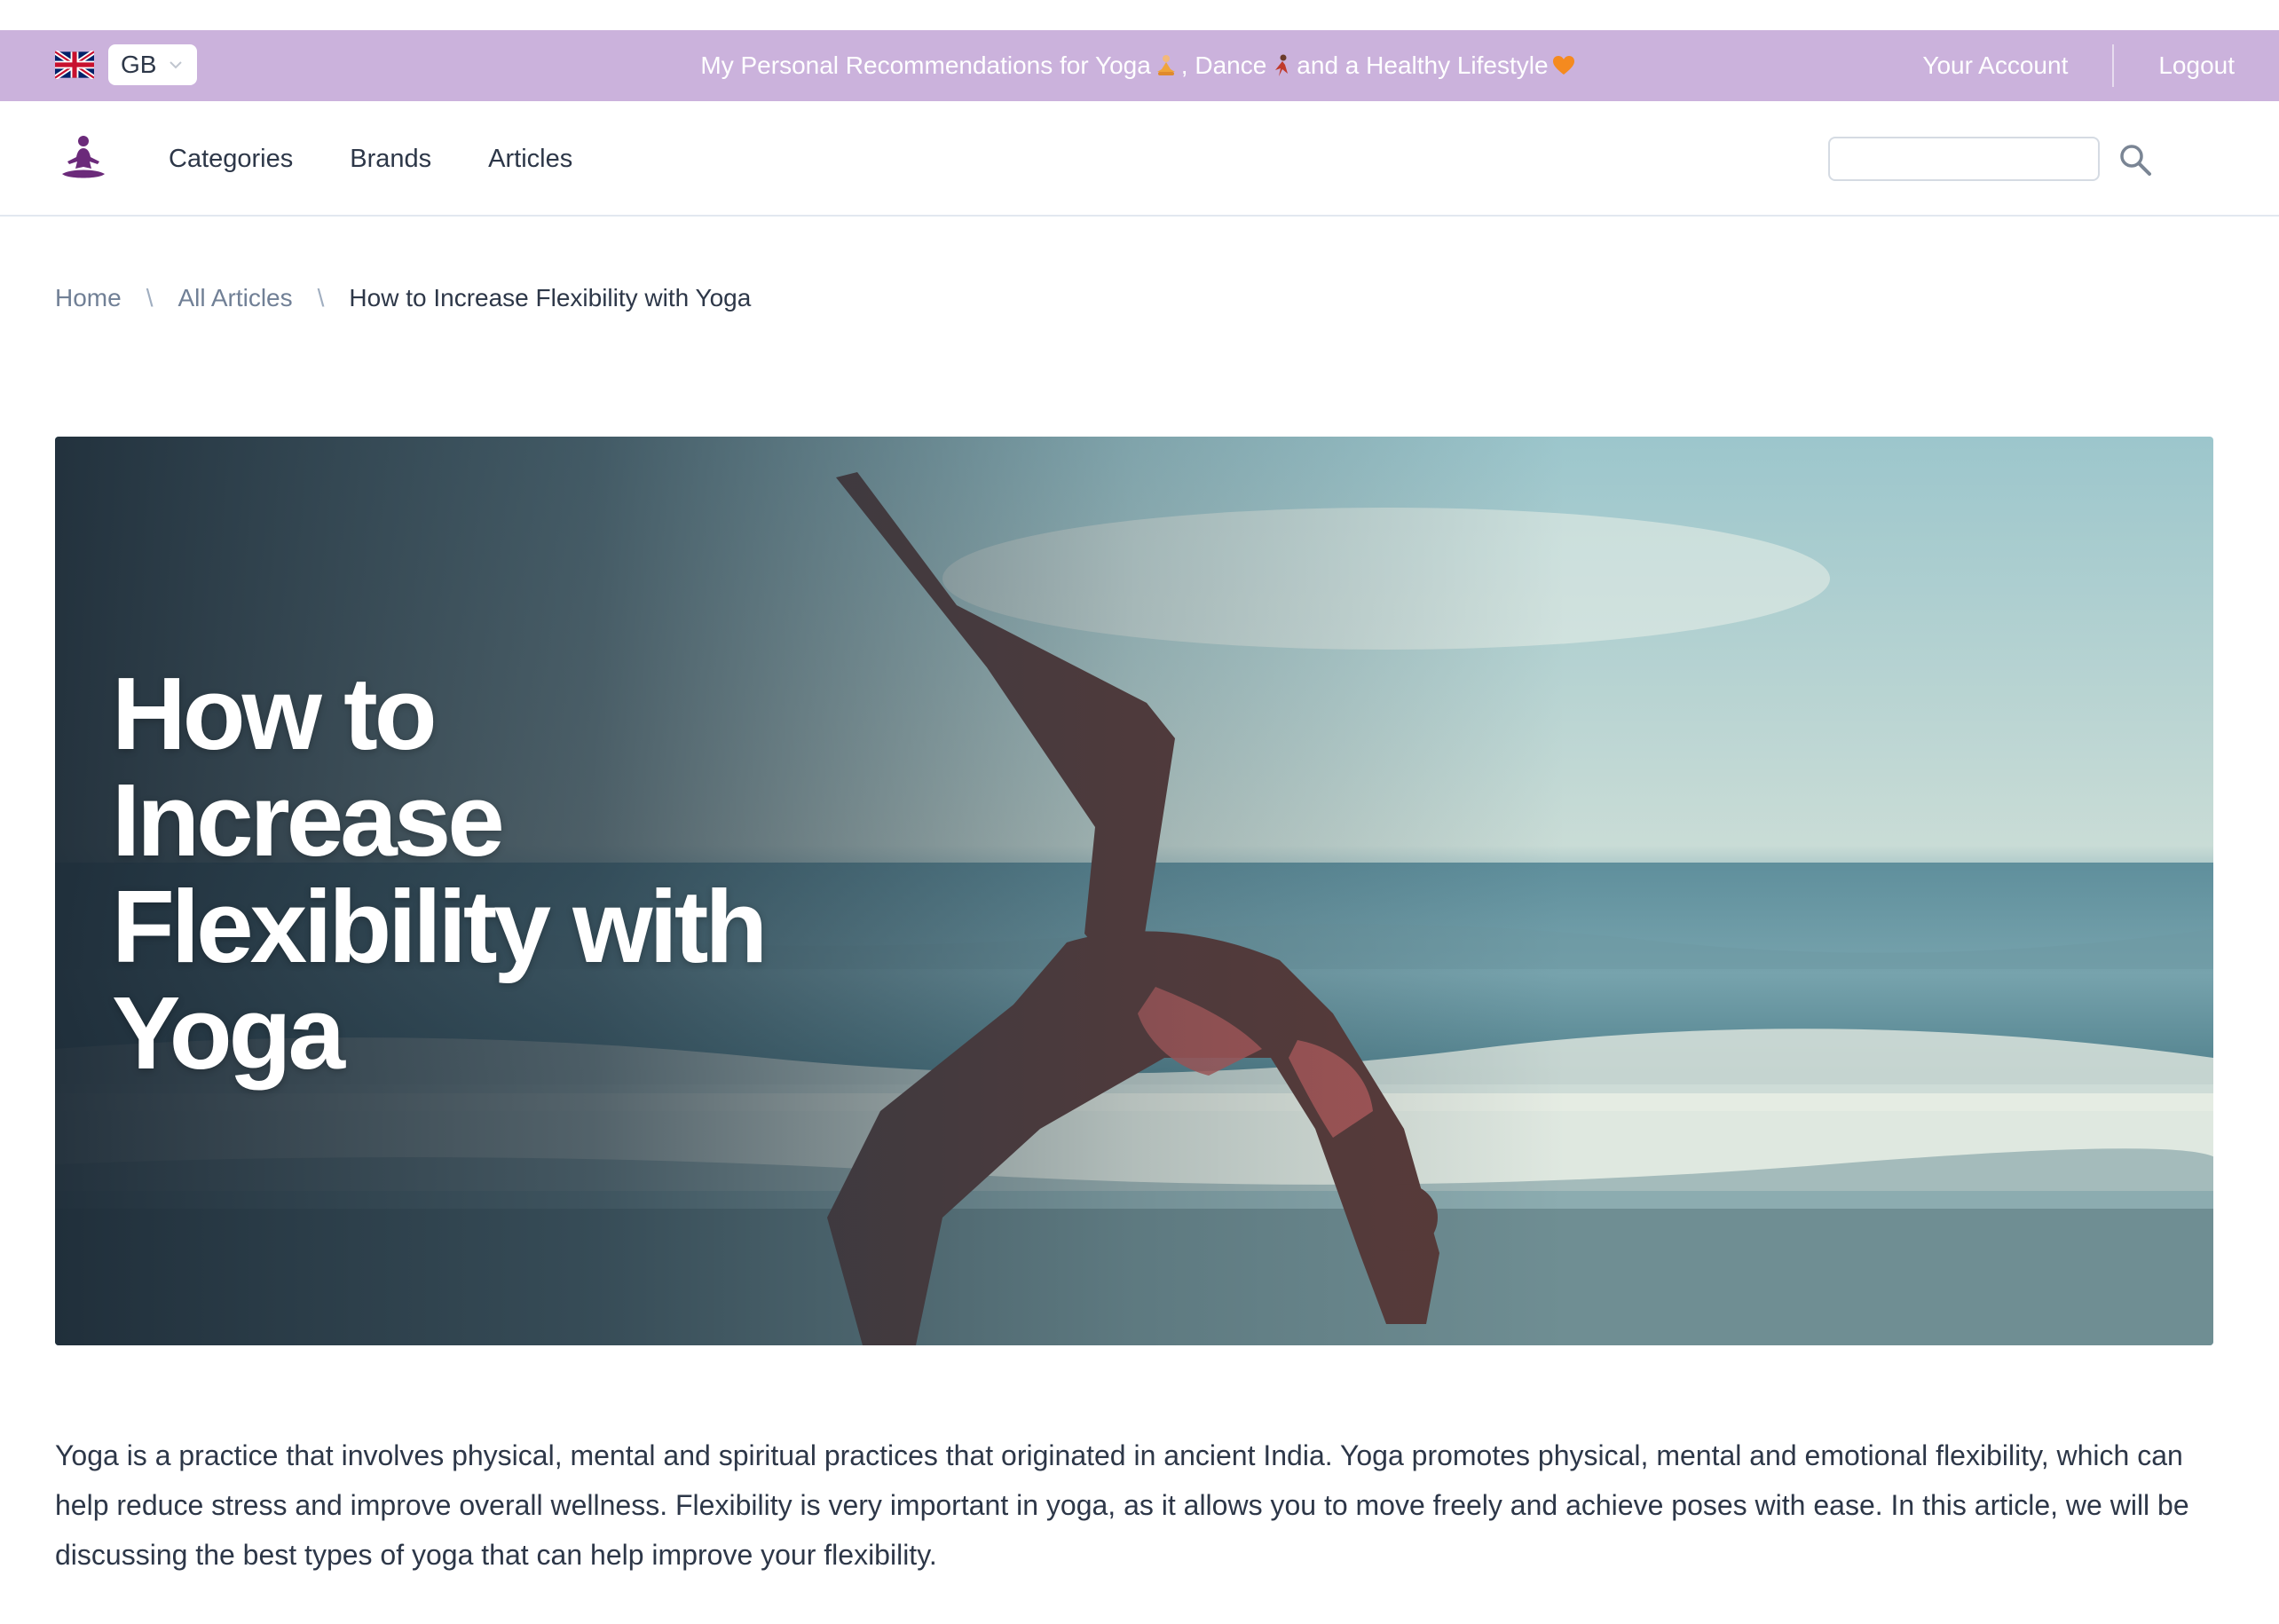 Image resolution: width=2279 pixels, height=1624 pixels. I want to click on promo-text-yoga: My Personal Recommendations for Yoga, so click(926, 65).